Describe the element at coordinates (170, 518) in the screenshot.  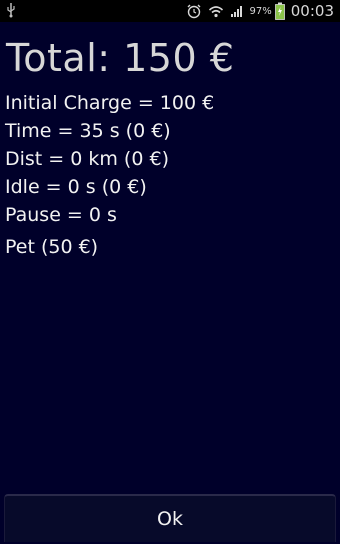
I see `ok-button: Ok` at that location.